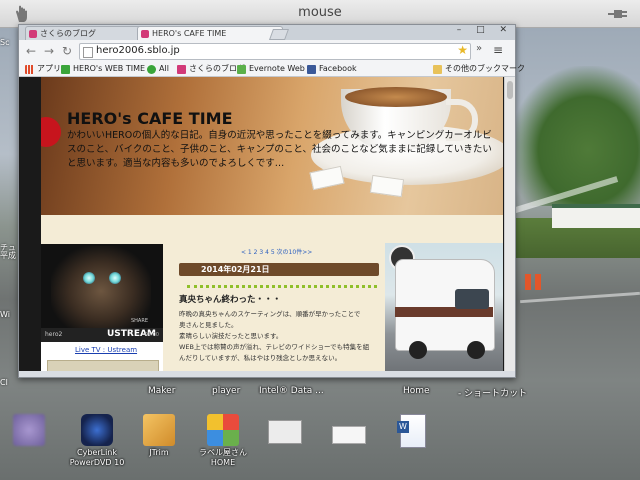  I want to click on post-line: WEB上では称賛の声が溢れ、テレビのワイドショーでも特集を組, so click(274, 347).